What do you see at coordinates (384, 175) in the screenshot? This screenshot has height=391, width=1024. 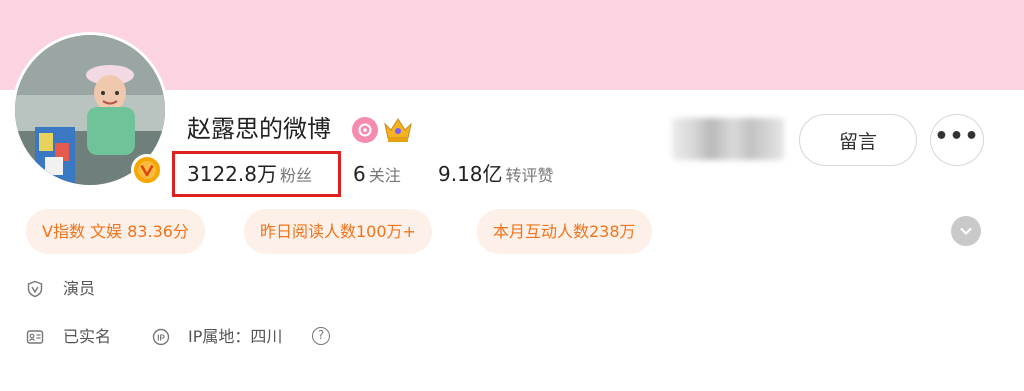 I see `stat-label: 关注` at bounding box center [384, 175].